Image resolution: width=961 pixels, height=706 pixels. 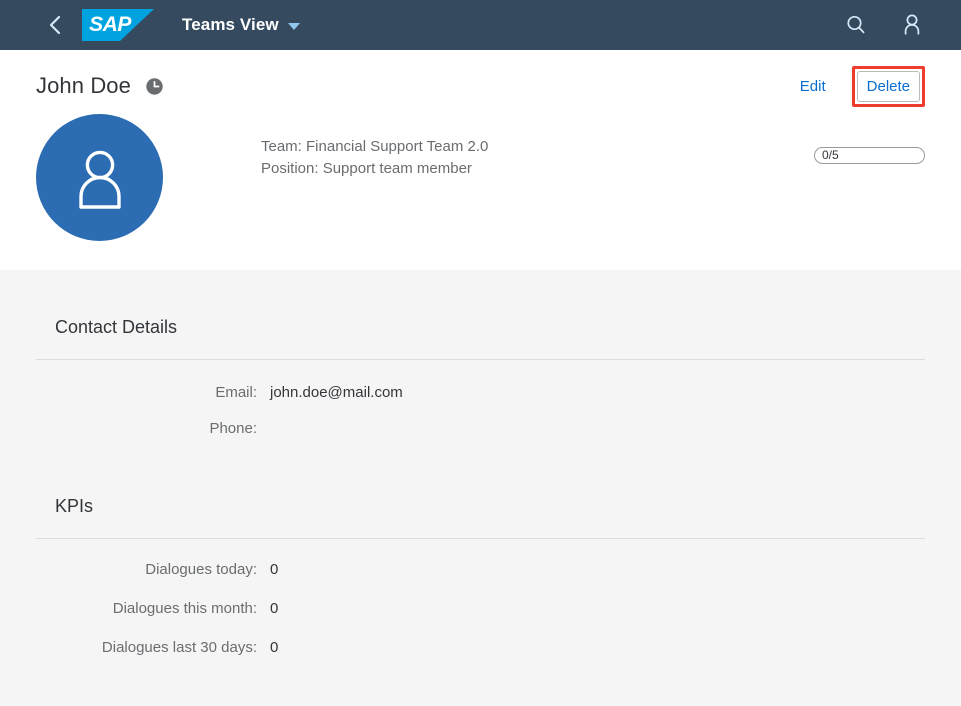 I want to click on search-button, so click(x=856, y=25).